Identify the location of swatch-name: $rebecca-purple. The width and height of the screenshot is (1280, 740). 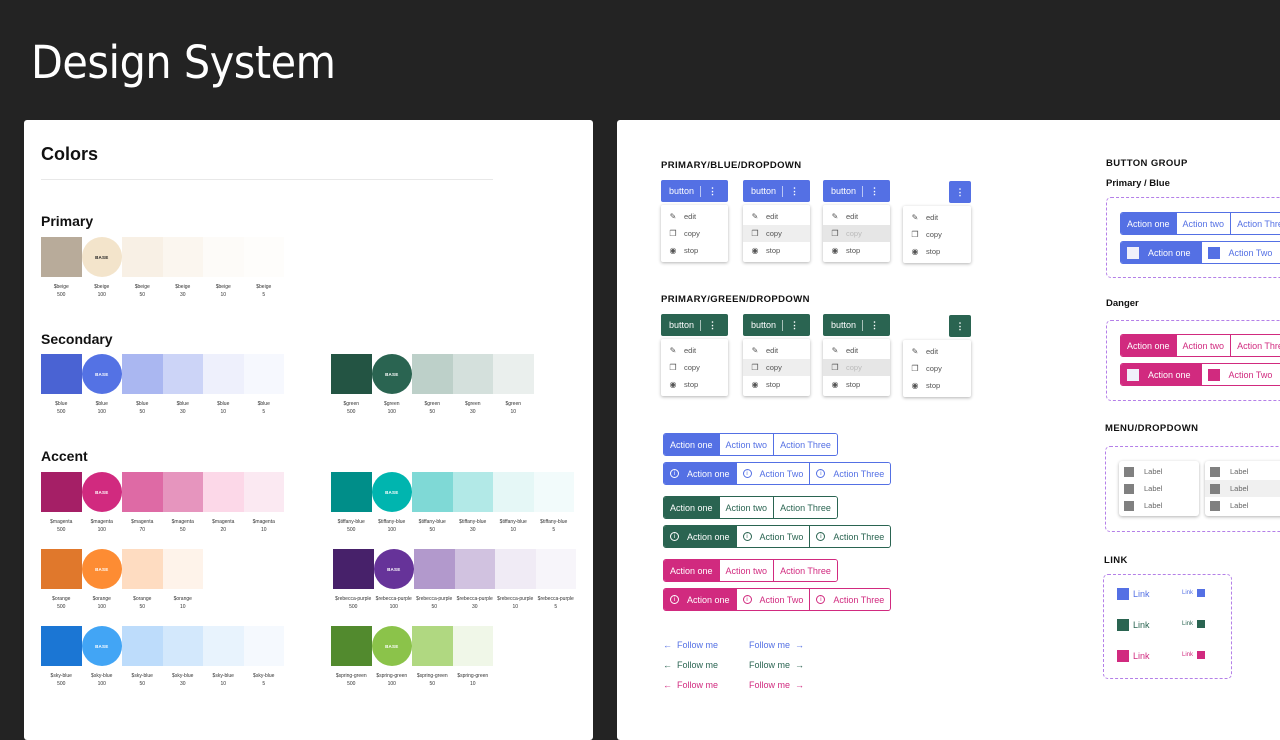
(515, 599).